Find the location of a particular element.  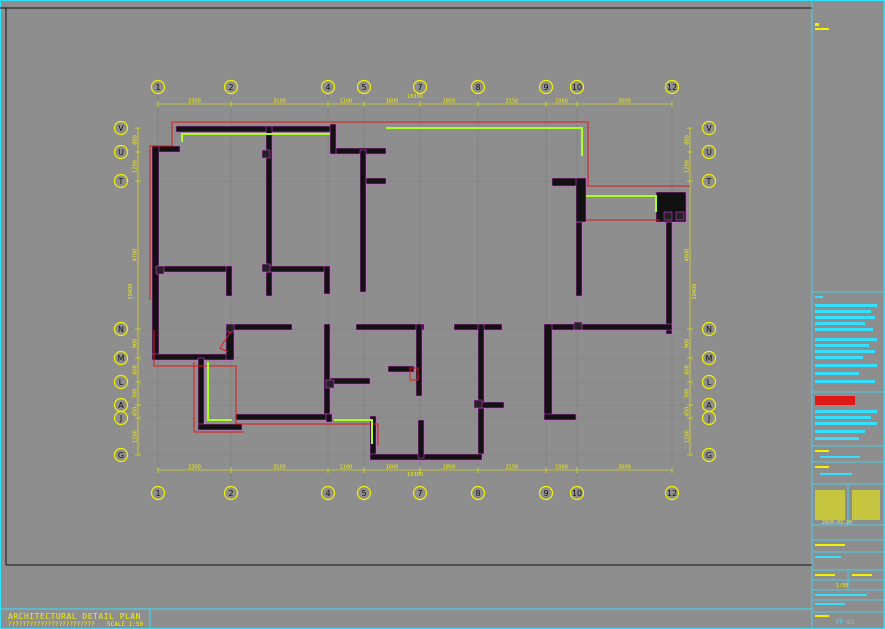

grid-bubble-bottom-9: 9 is located at coordinates (546, 493).